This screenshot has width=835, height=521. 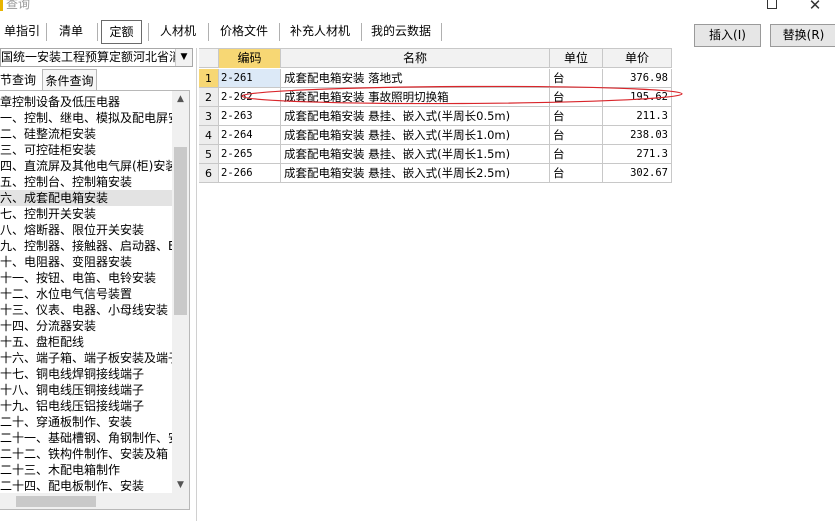 What do you see at coordinates (196, 284) in the screenshot?
I see `panel-splitter` at bounding box center [196, 284].